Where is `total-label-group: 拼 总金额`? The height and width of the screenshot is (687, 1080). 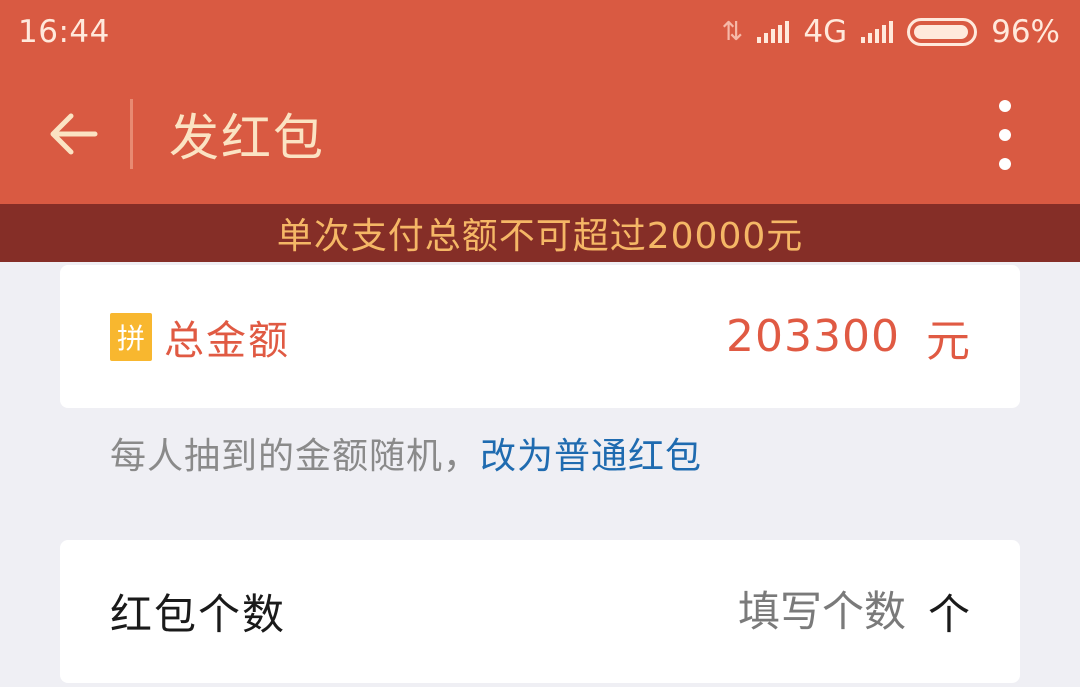
total-label-group: 拼 总金额 is located at coordinates (200, 337).